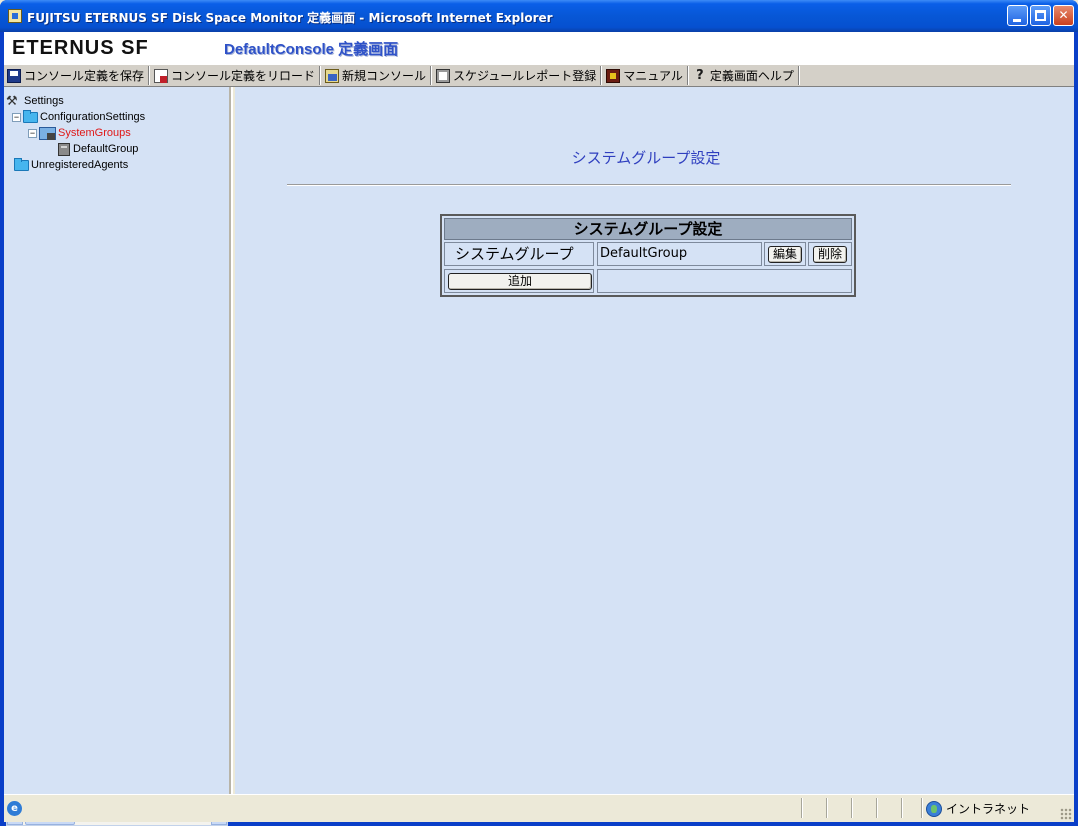 This screenshot has width=1078, height=826. I want to click on tree-item-unregistered-agents: UnregisteredAgents, so click(75, 165).